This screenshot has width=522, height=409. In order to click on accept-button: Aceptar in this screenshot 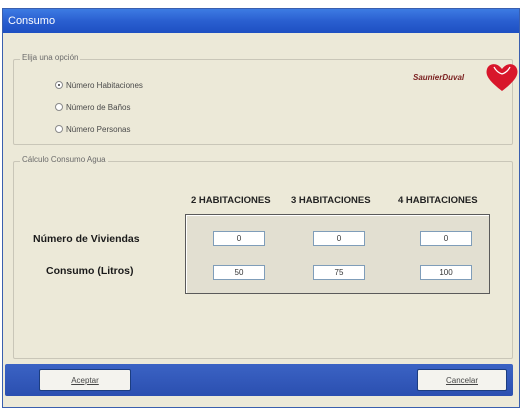, I will do `click(85, 380)`.